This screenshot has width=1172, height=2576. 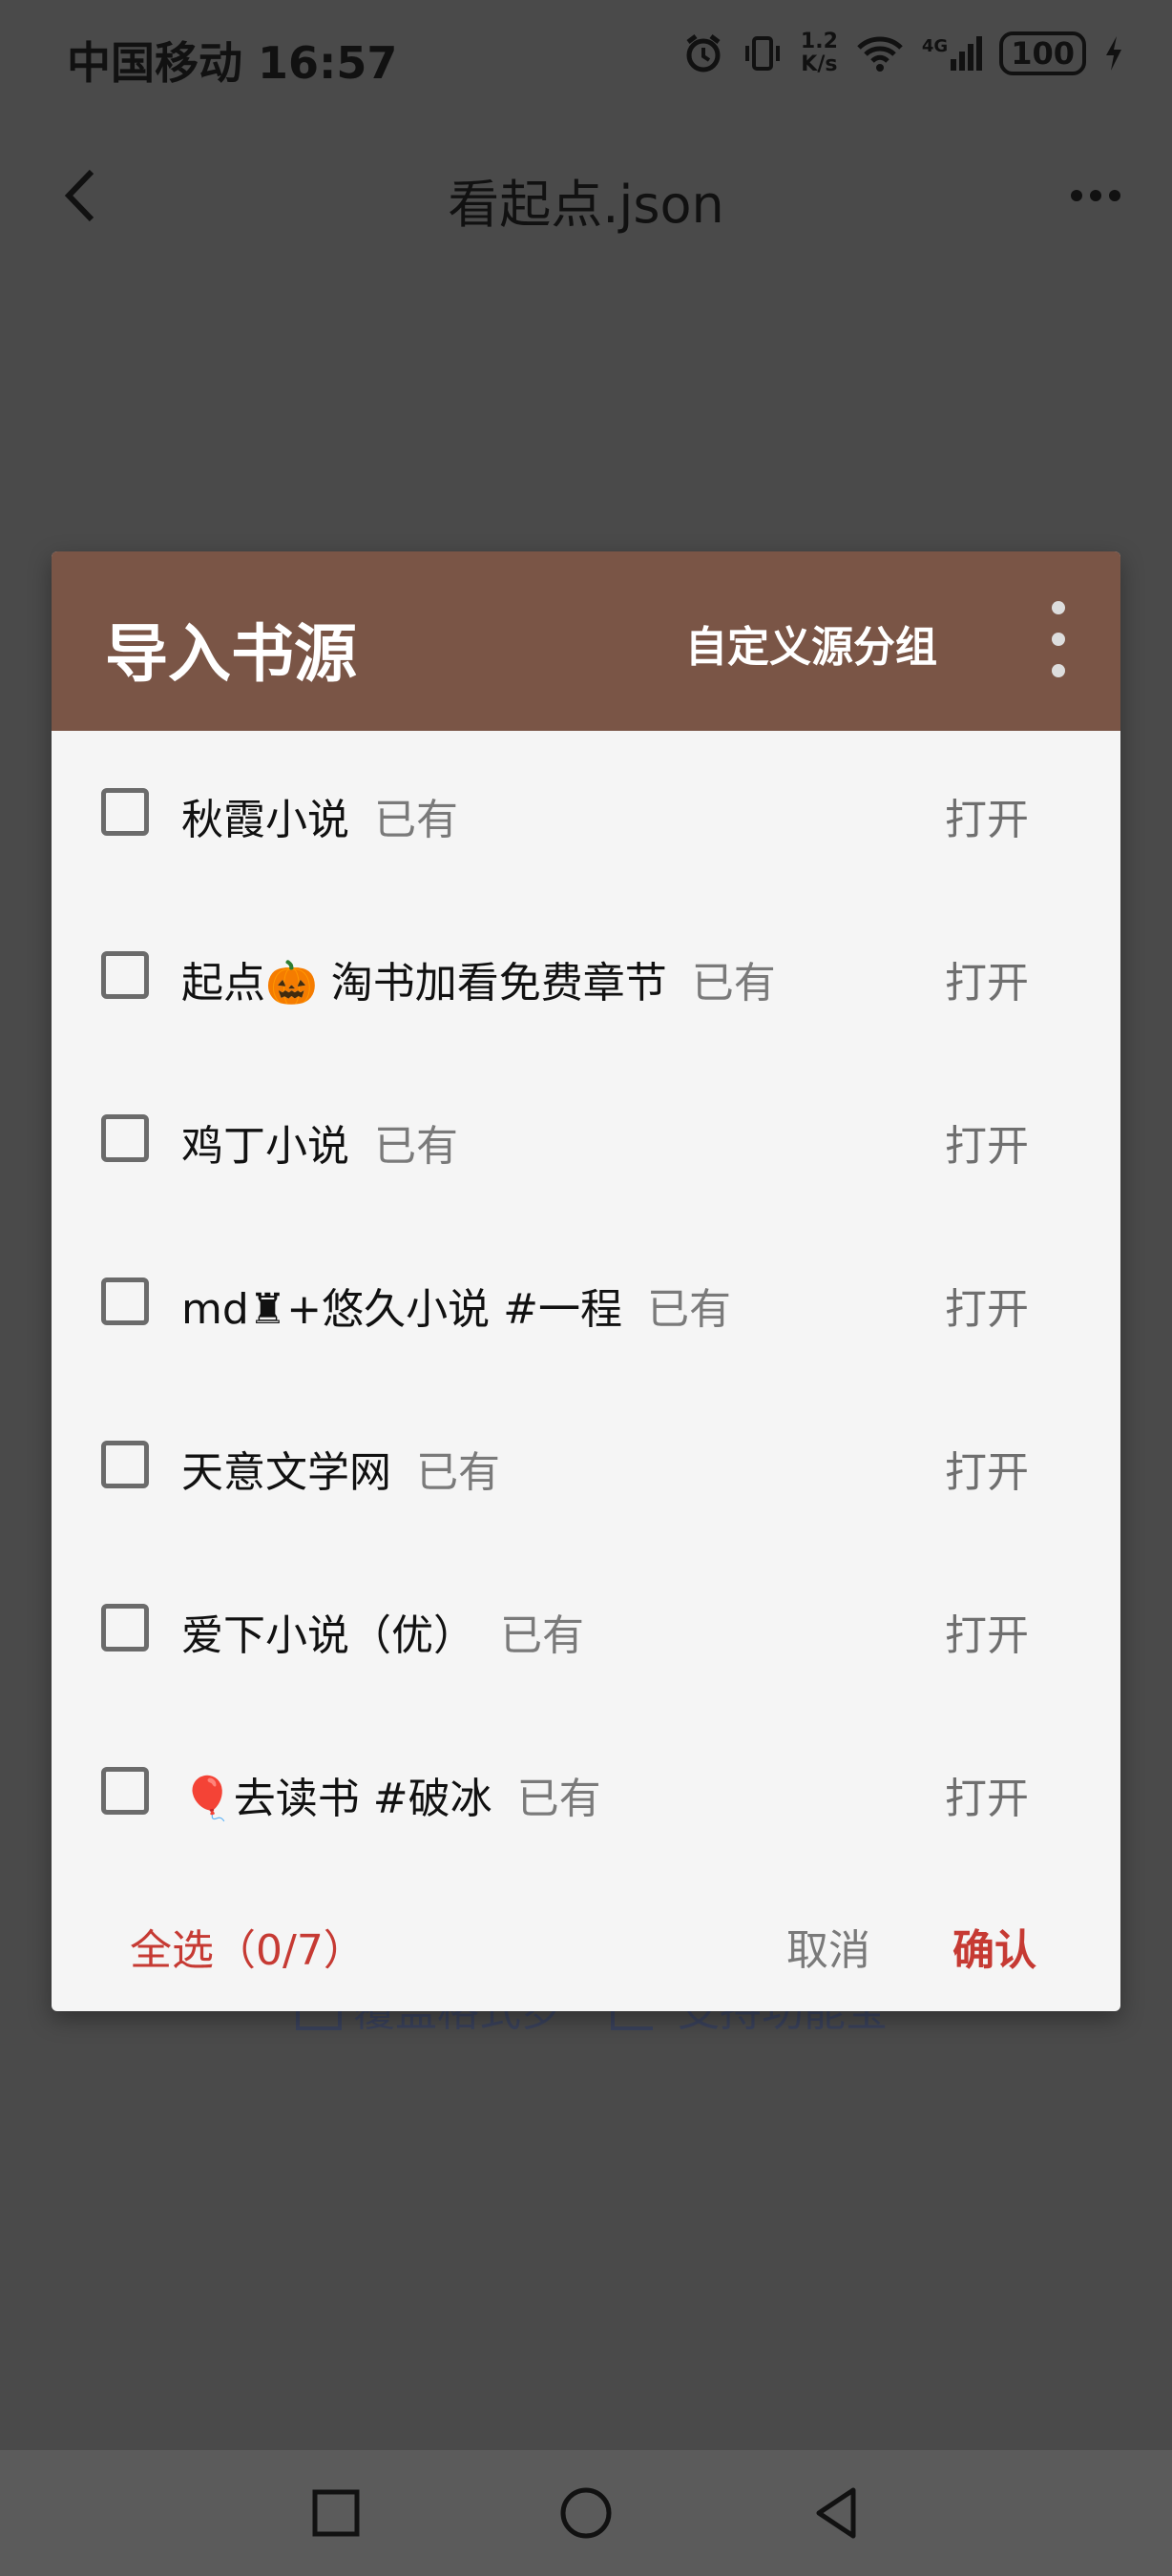 I want to click on status-bar: 中国移动 16:57 1.2 K/s 4G 100, so click(x=586, y=57).